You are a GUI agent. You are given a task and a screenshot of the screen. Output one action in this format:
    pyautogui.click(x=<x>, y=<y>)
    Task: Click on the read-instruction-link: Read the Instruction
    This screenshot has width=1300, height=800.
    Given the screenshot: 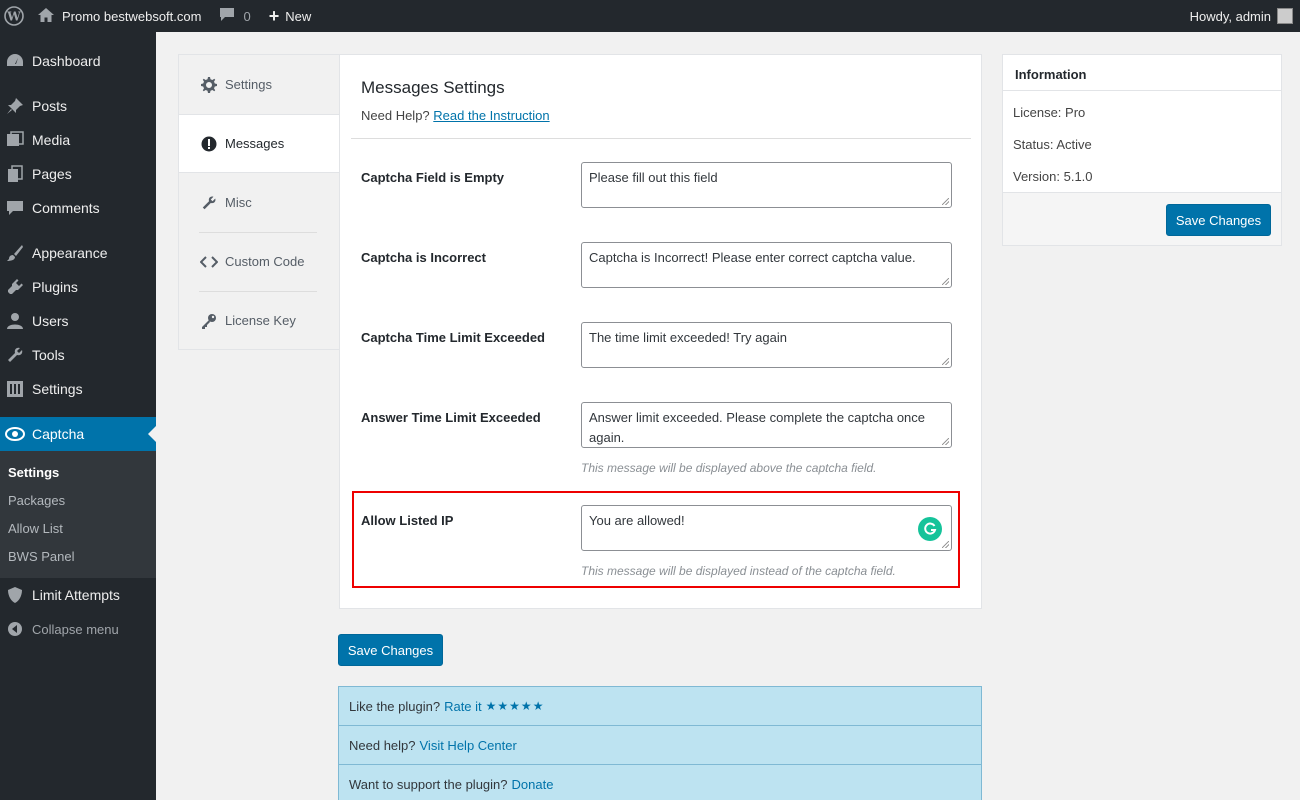 What is the action you would take?
    pyautogui.click(x=491, y=115)
    